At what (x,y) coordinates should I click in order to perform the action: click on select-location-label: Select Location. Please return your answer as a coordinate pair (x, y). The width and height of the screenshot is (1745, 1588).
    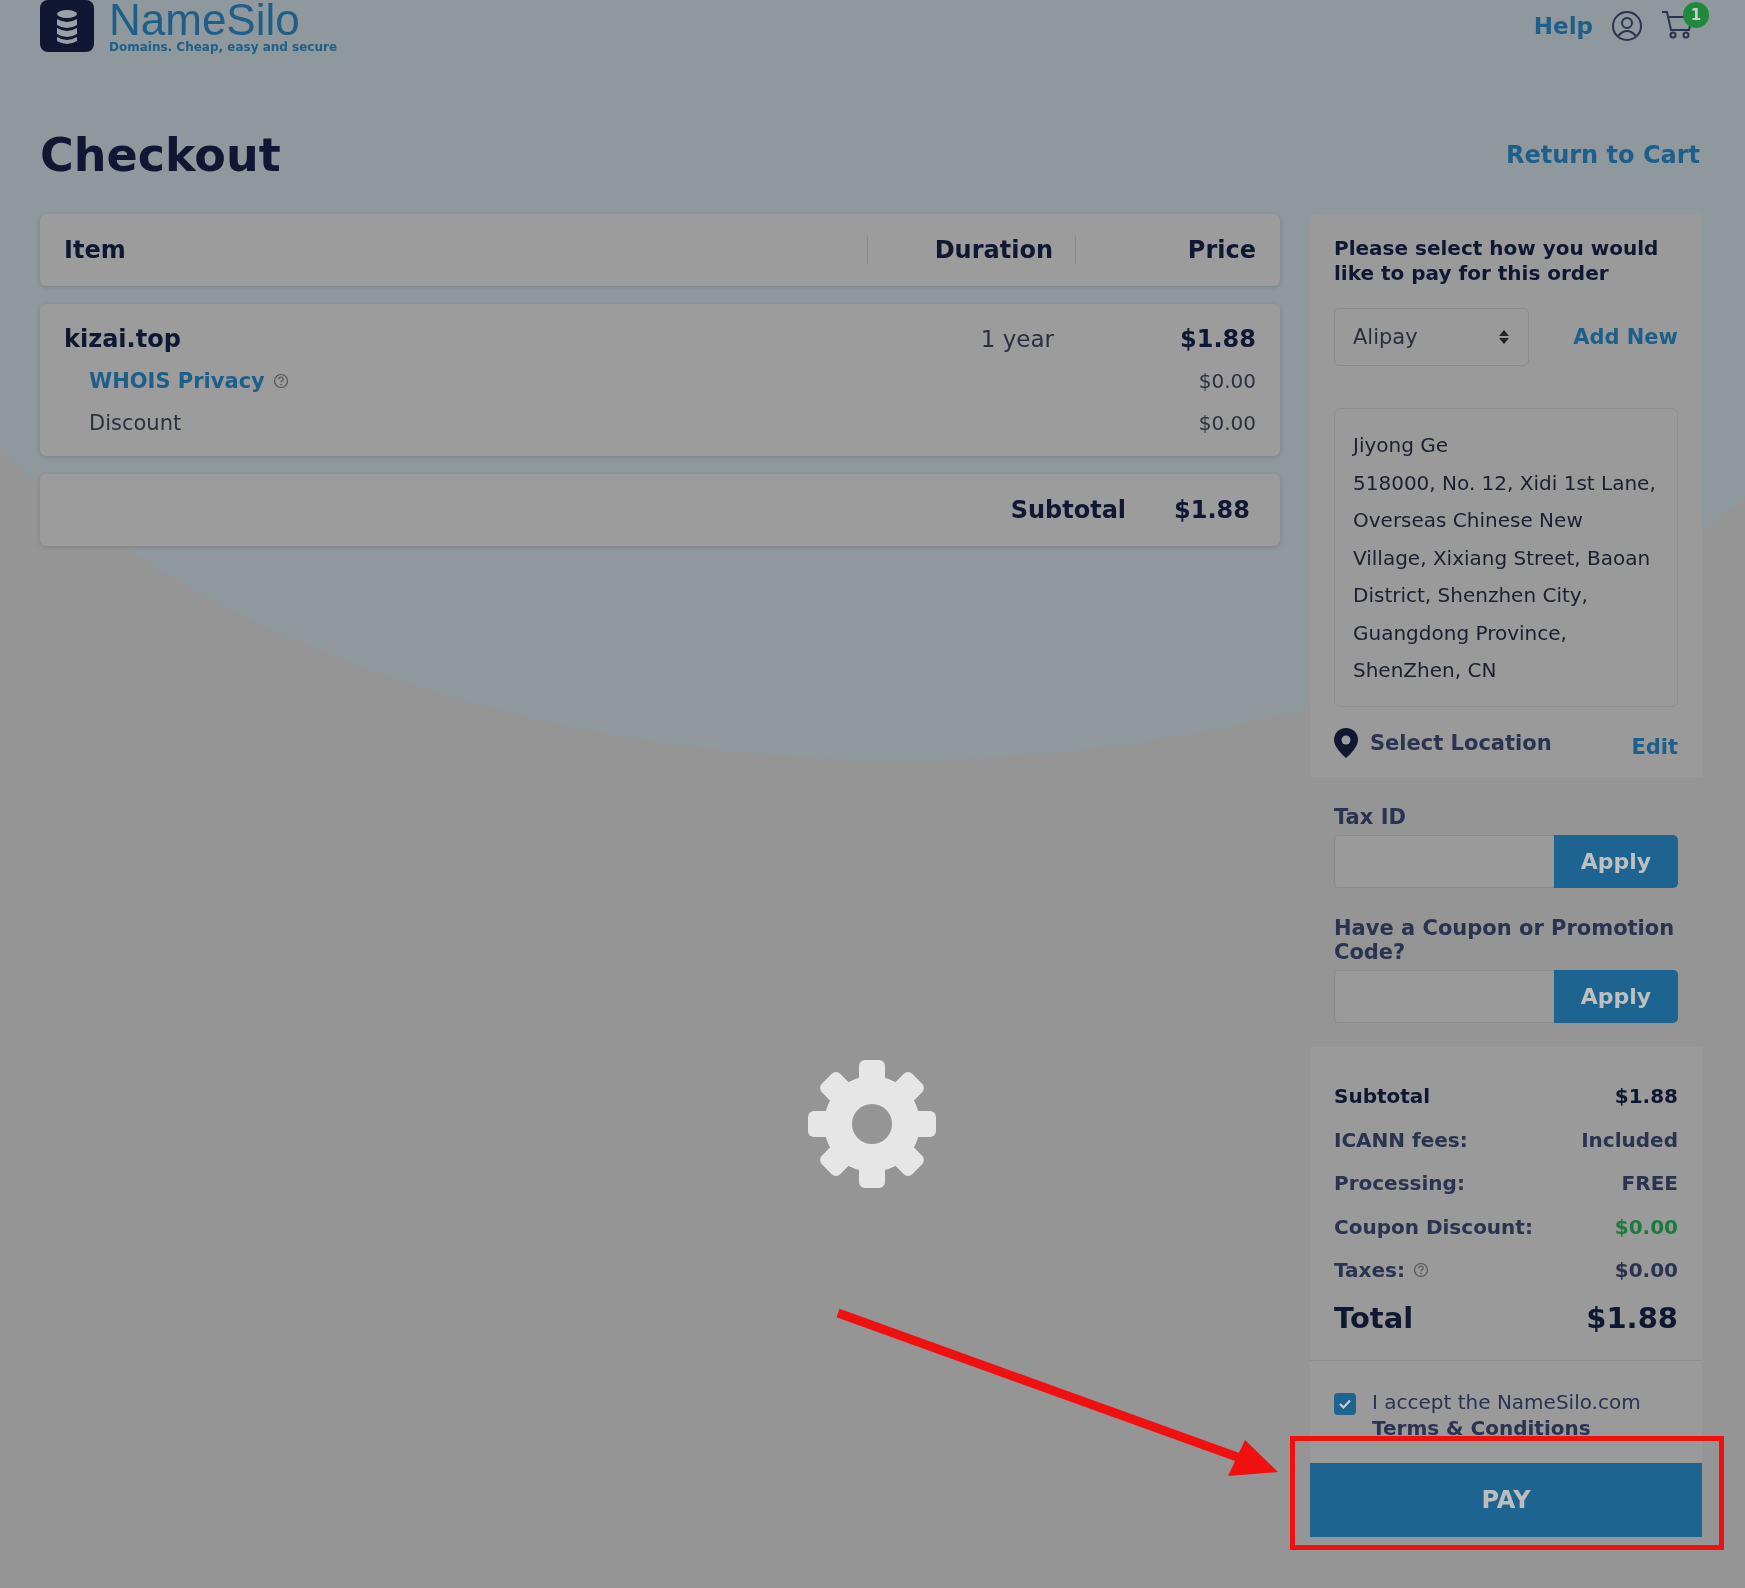
    Looking at the image, I should click on (1461, 742).